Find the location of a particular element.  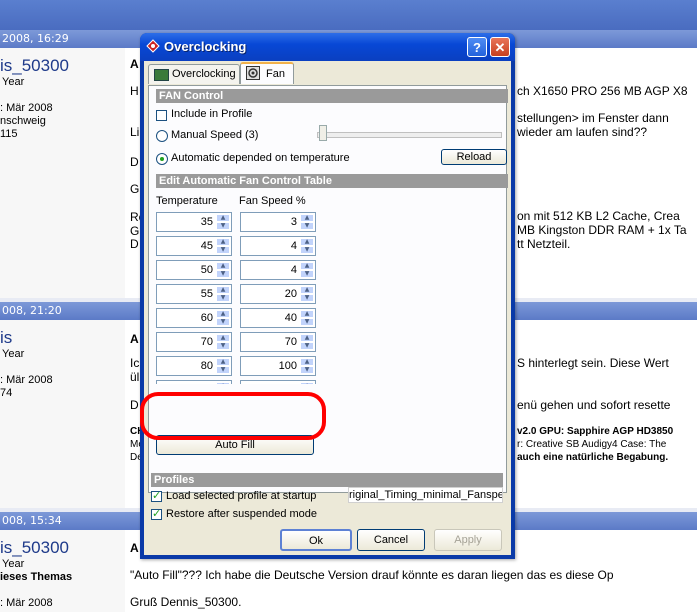

spinner-value: 100 is located at coordinates (287, 366).